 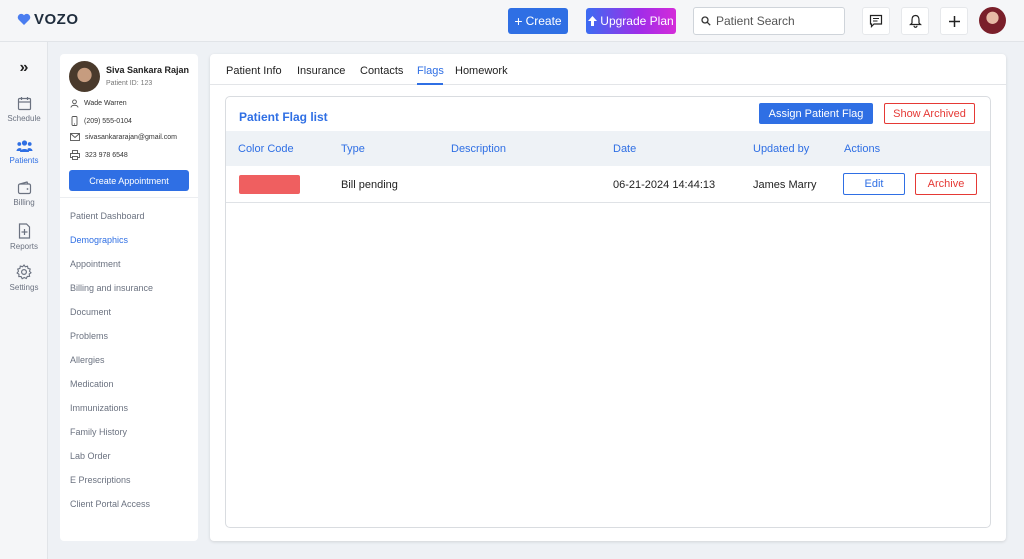 What do you see at coordinates (24, 272) in the screenshot?
I see `gear-icon` at bounding box center [24, 272].